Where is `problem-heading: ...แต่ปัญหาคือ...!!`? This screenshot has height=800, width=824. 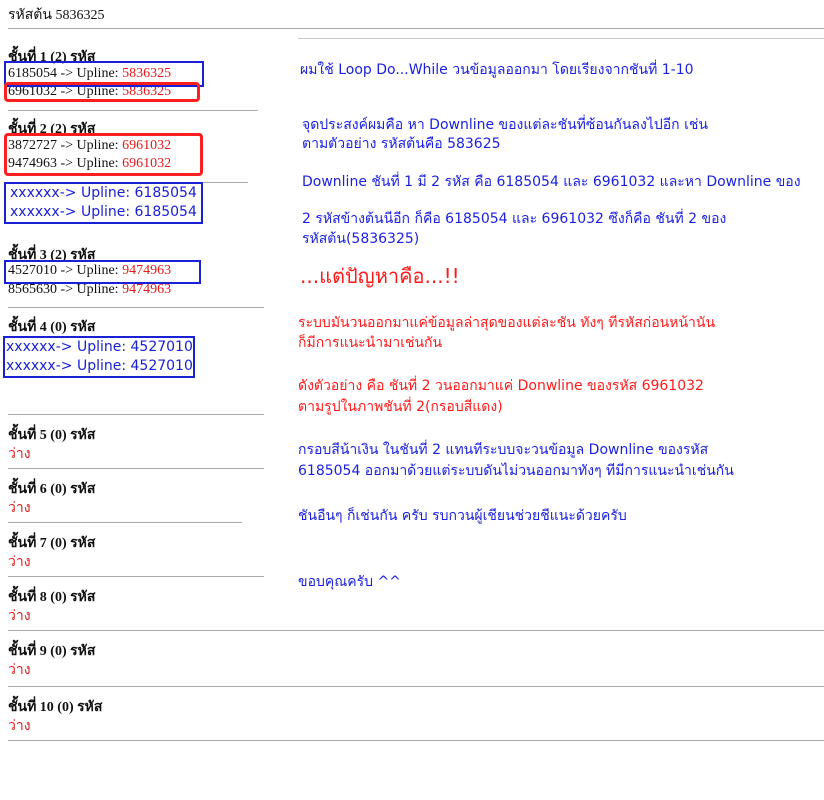
problem-heading: ...แต่ปัญหาคือ...!! is located at coordinates (380, 276).